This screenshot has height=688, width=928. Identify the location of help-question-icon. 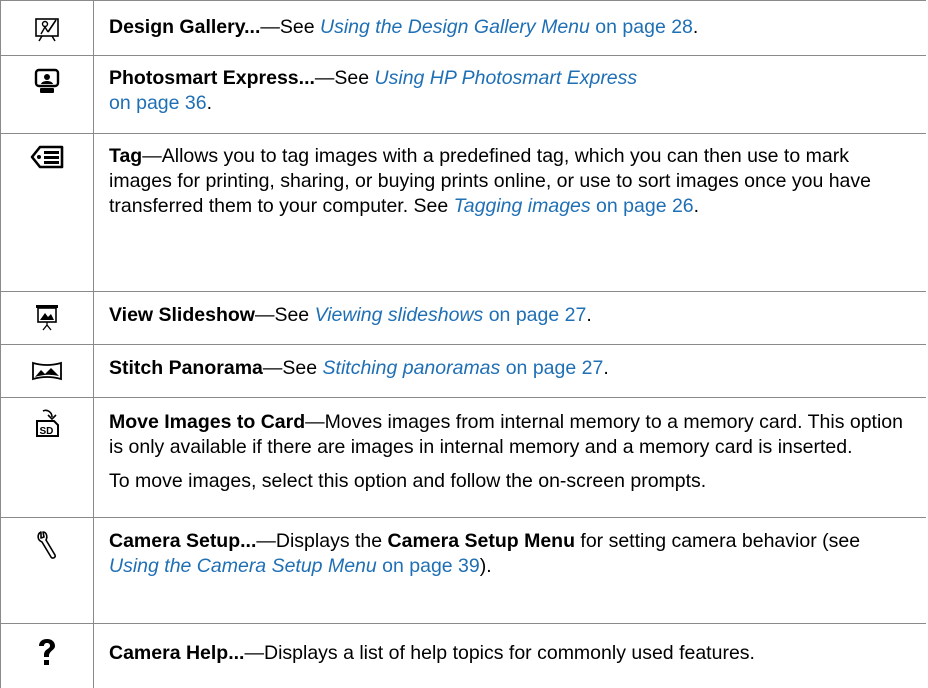
(46, 653).